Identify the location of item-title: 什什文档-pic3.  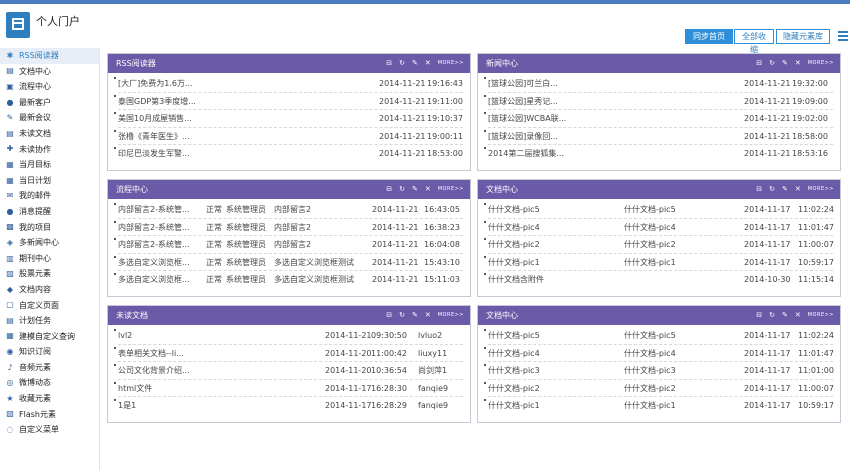
(543, 371).